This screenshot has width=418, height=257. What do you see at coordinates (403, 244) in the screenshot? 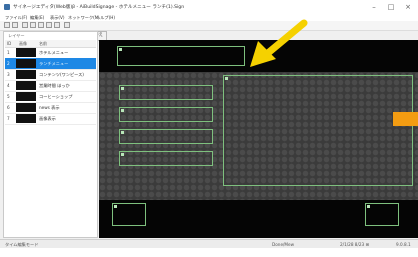
I see `status-version: 9.0.8.1` at bounding box center [403, 244].